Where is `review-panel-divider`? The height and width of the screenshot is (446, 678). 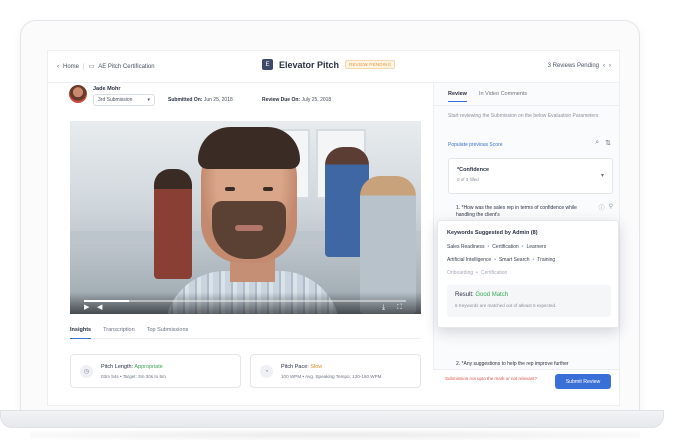 review-panel-divider is located at coordinates (526, 105).